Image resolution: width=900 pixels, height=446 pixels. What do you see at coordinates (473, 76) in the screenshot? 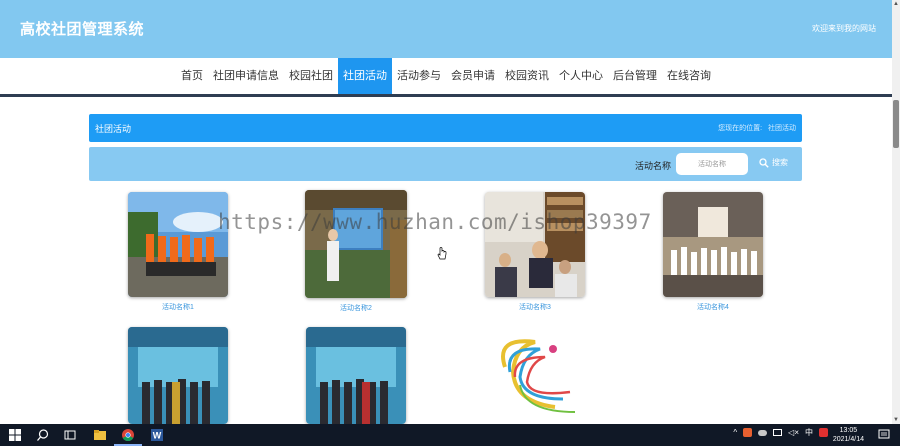
I see `nav-item-member-application: 会员申请` at bounding box center [473, 76].